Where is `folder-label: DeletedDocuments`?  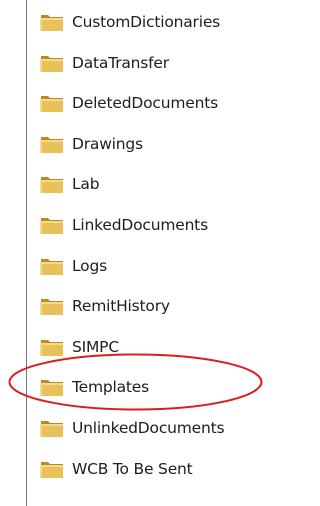
folder-label: DeletedDocuments is located at coordinates (145, 103).